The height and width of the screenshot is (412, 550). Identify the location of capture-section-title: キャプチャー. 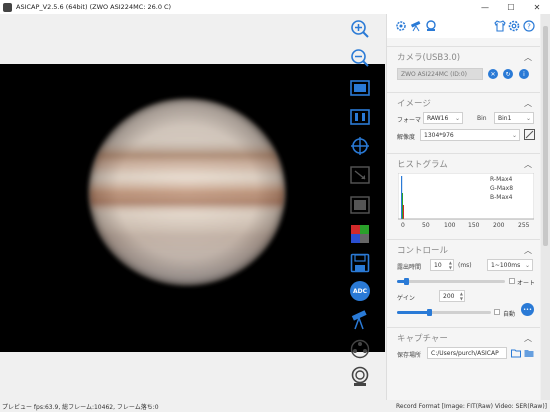
(422, 338).